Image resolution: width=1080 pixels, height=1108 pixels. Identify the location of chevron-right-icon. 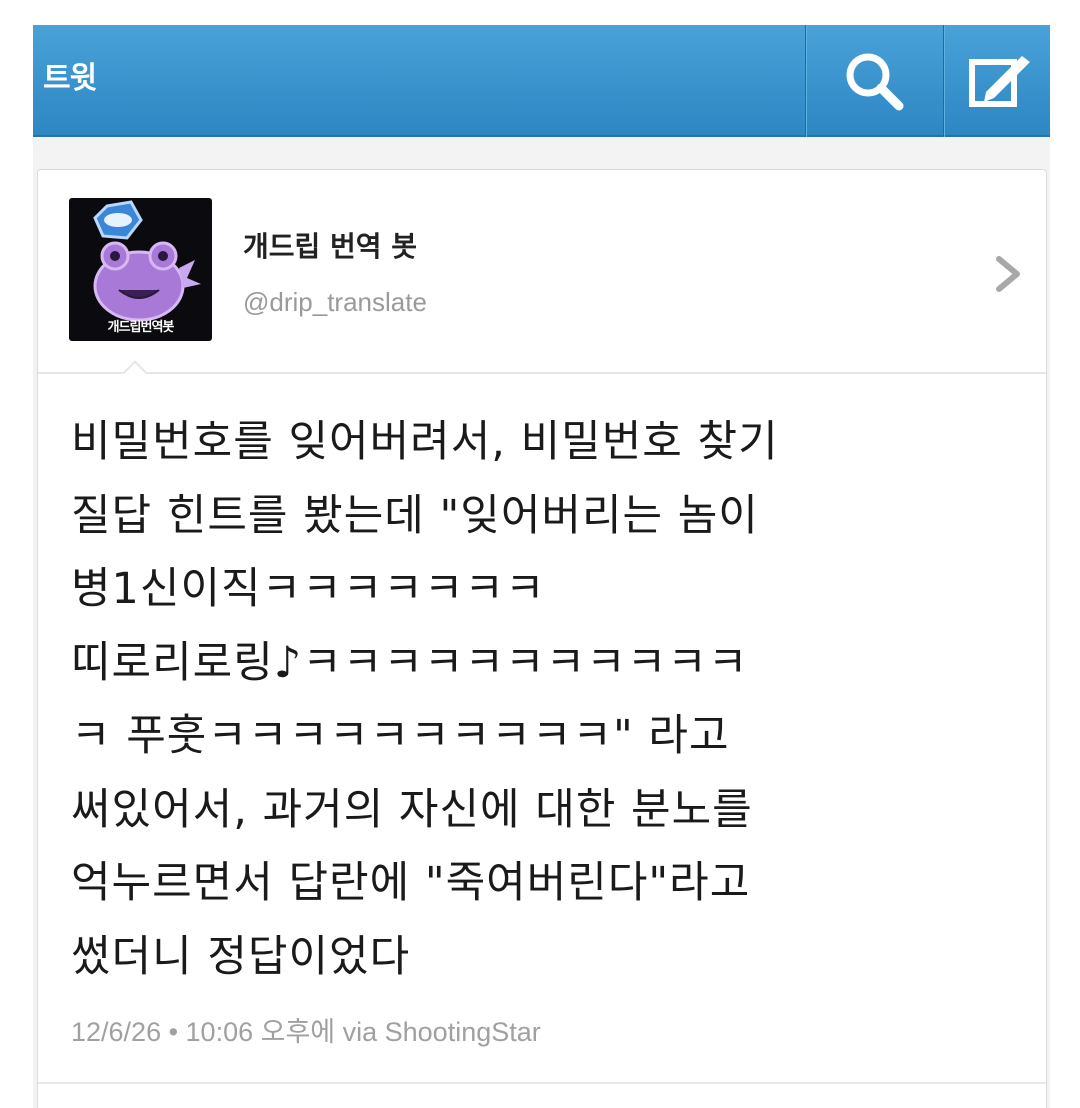
(1008, 274).